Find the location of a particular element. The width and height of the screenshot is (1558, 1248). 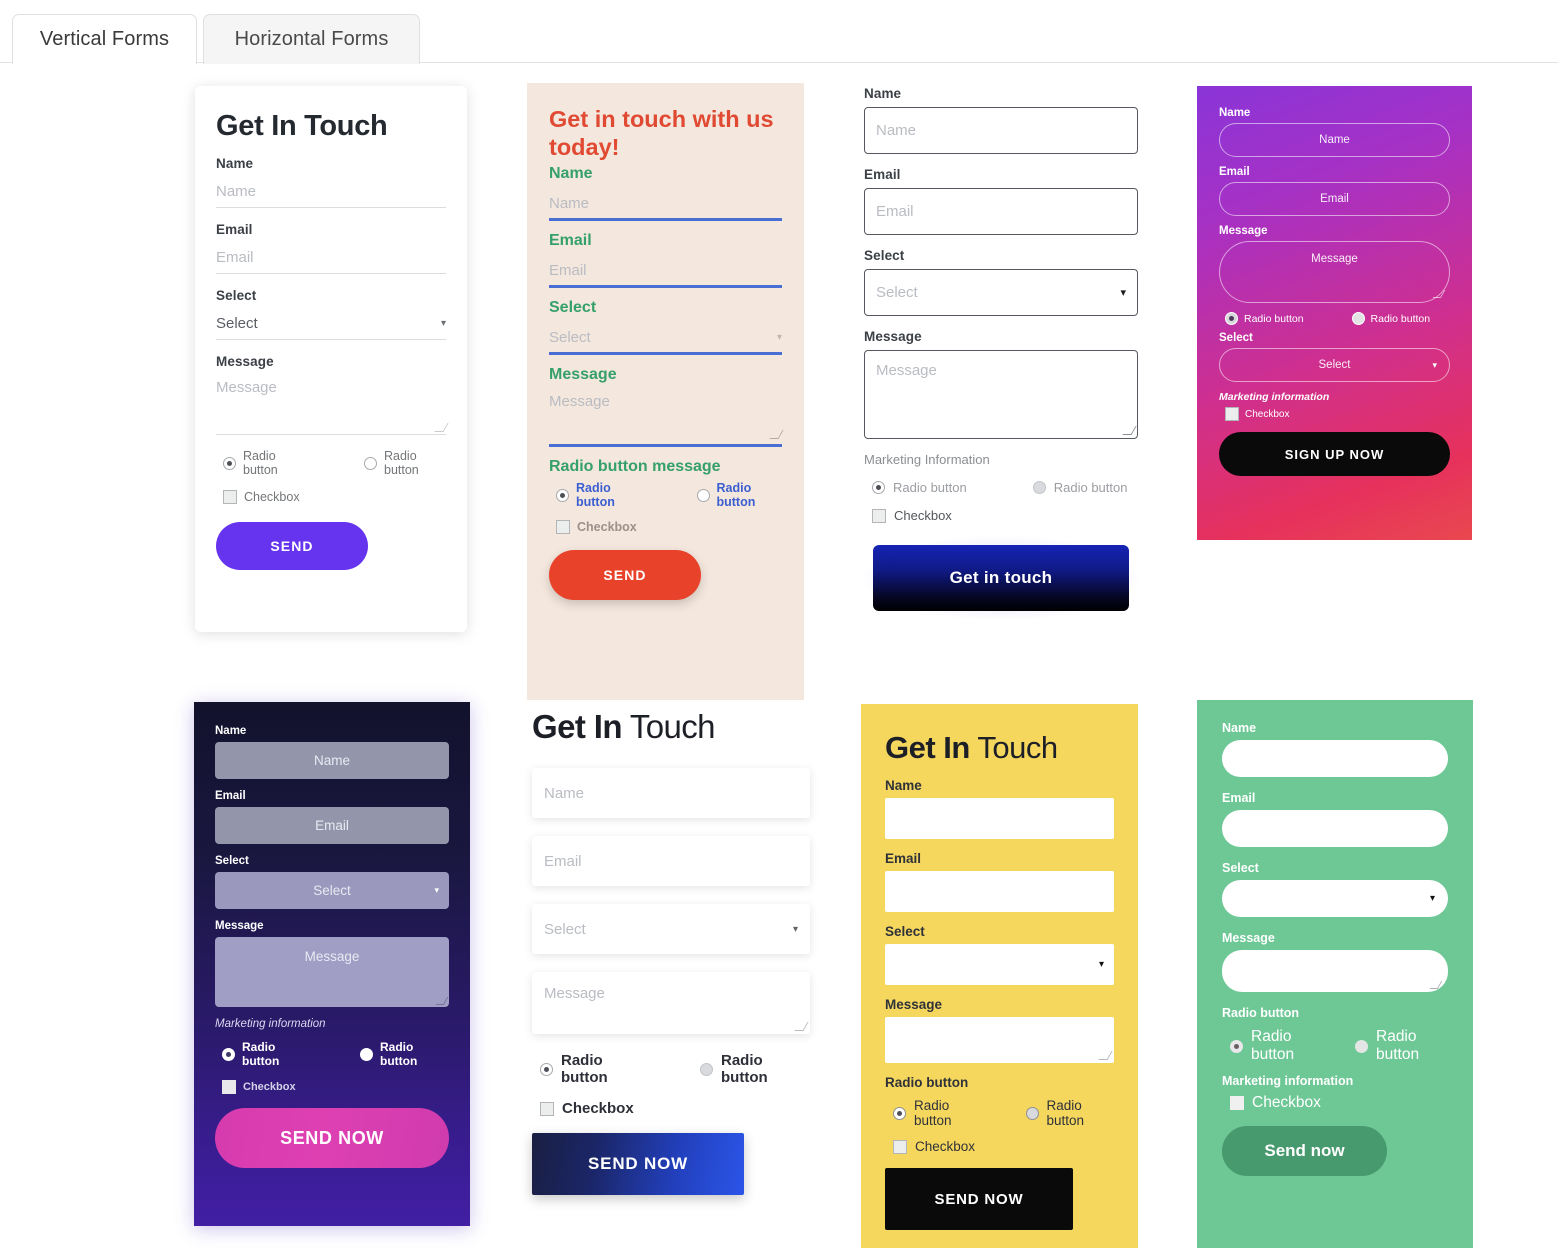

send-now-button: Send now is located at coordinates (1304, 1151).